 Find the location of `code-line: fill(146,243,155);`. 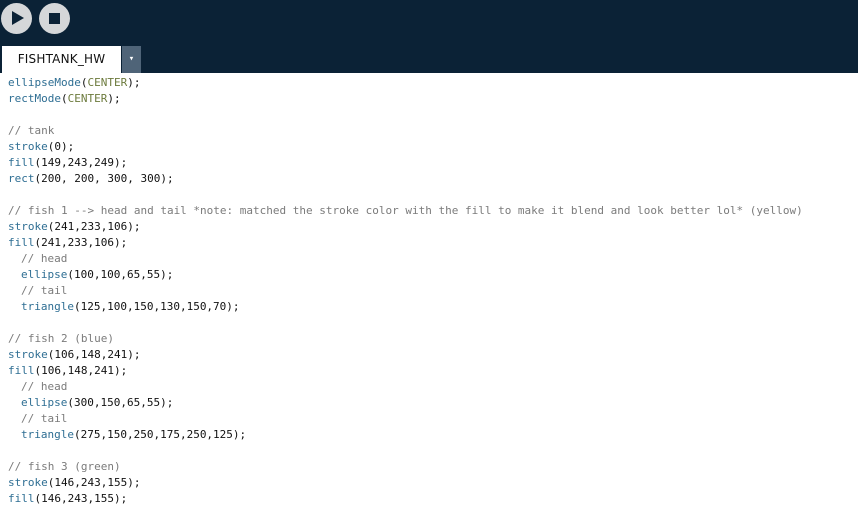

code-line: fill(146,243,155); is located at coordinates (405, 498).